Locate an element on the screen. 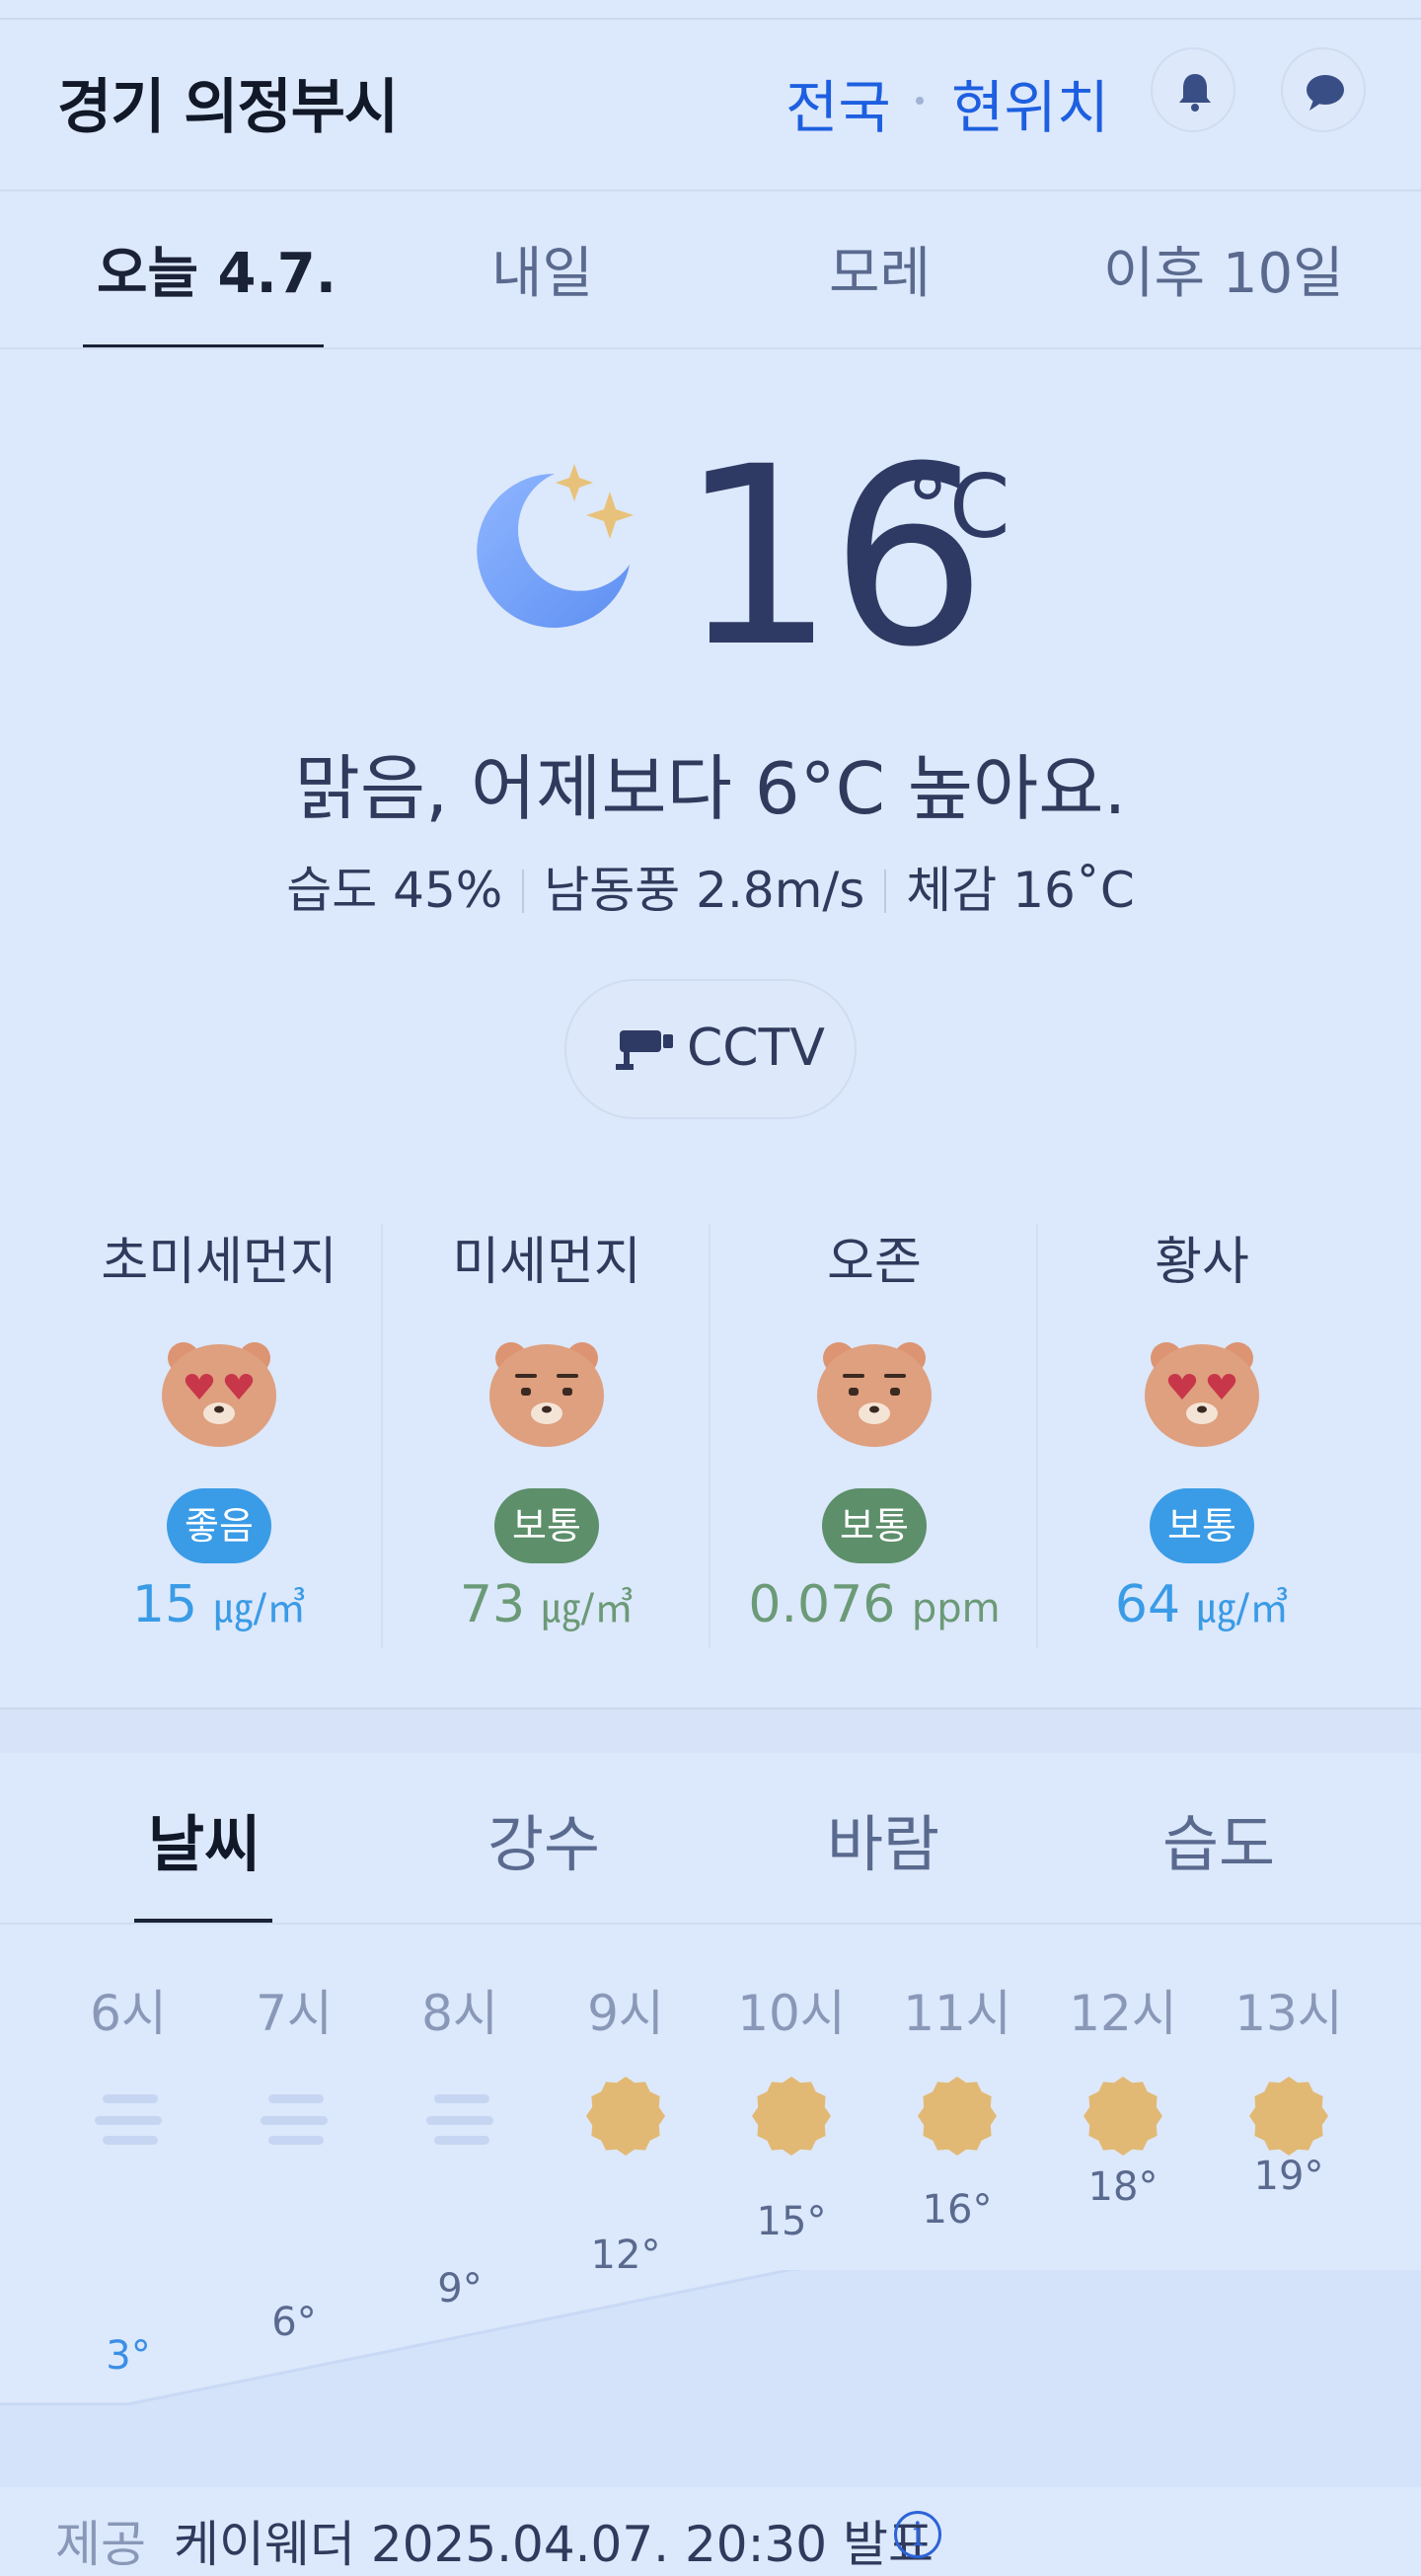 The height and width of the screenshot is (2576, 1421). tab-today: 오늘 4.7. is located at coordinates (217, 269).